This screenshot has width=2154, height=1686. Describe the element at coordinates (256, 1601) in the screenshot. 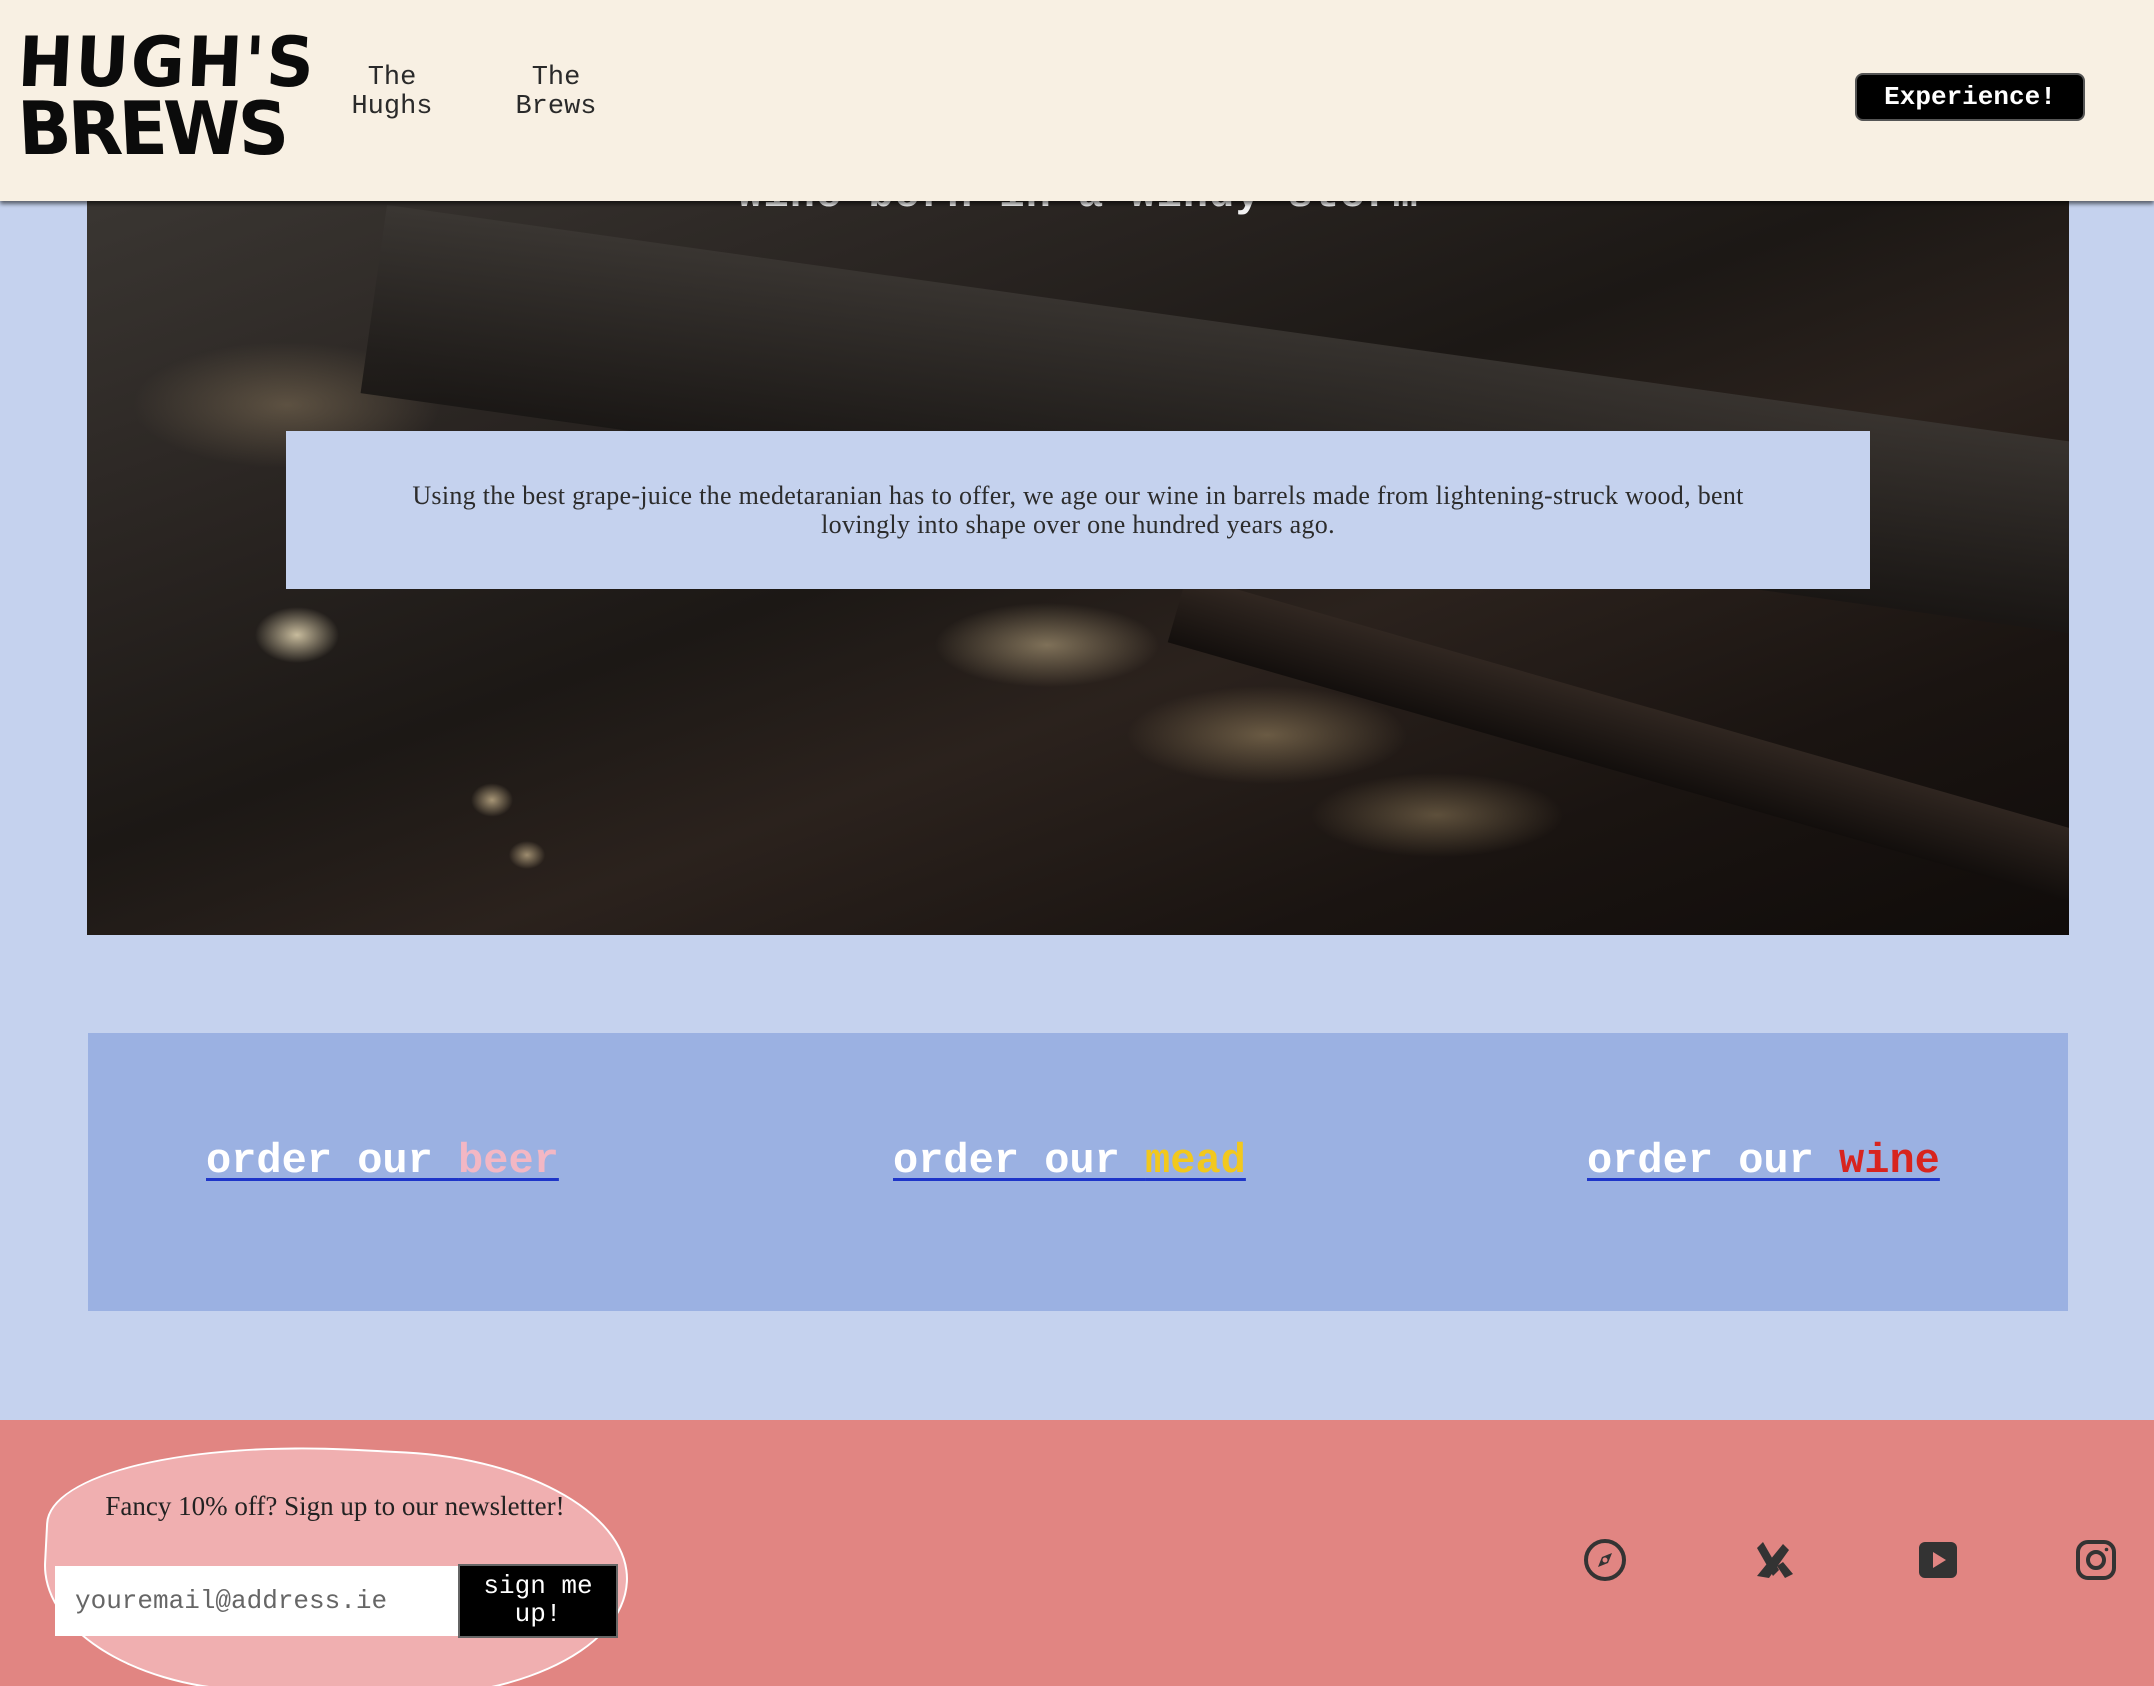

I see `email-field` at that location.